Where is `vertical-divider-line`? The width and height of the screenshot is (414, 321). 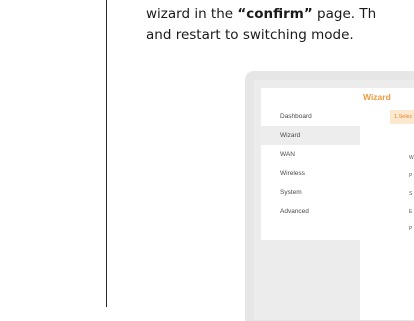
vertical-divider-line is located at coordinates (106, 153).